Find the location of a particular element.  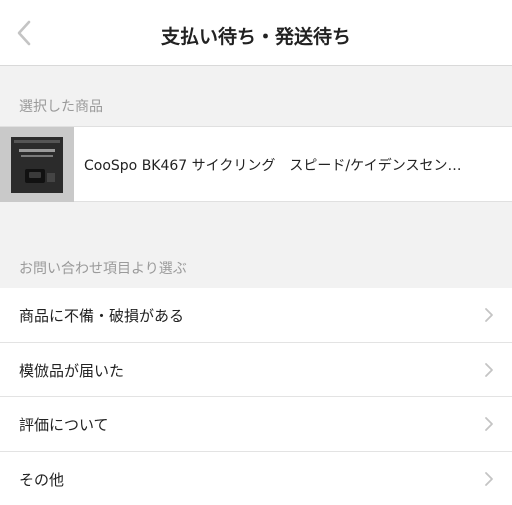

menu-item-counterfeit: 模倣品が届いた is located at coordinates (256, 370).